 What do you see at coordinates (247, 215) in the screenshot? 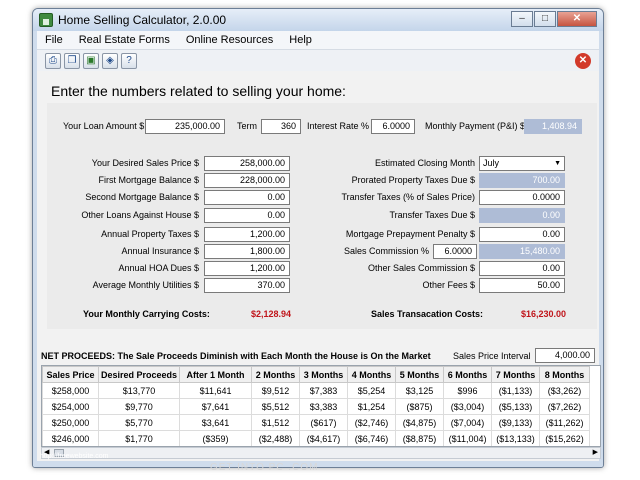
I see `other-loans-field: 0.00` at bounding box center [247, 215].